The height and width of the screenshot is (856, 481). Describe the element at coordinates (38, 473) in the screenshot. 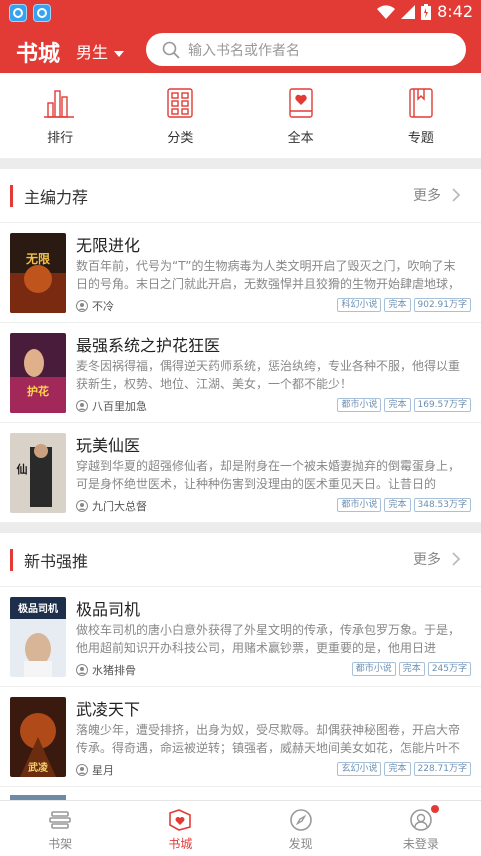

I see `book-cover: 仙` at that location.